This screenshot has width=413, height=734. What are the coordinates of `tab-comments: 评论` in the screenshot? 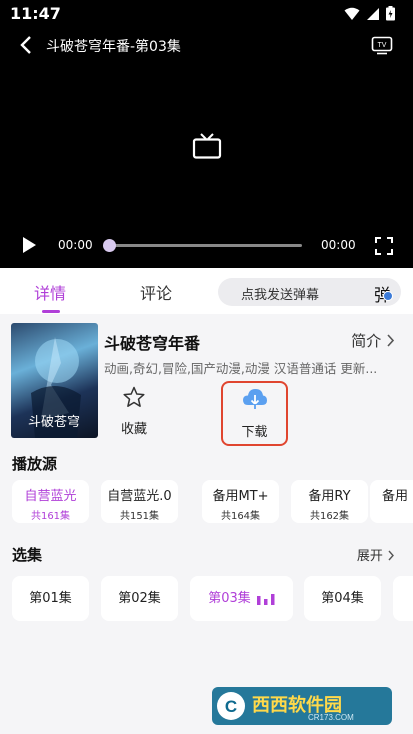 It's located at (156, 292).